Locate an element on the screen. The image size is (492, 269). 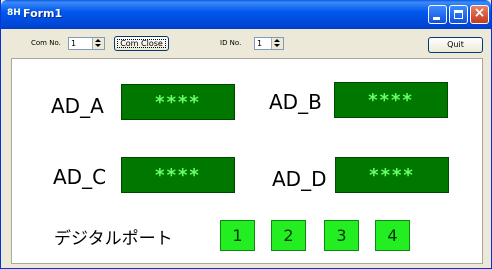
close-button: × is located at coordinates (479, 14).